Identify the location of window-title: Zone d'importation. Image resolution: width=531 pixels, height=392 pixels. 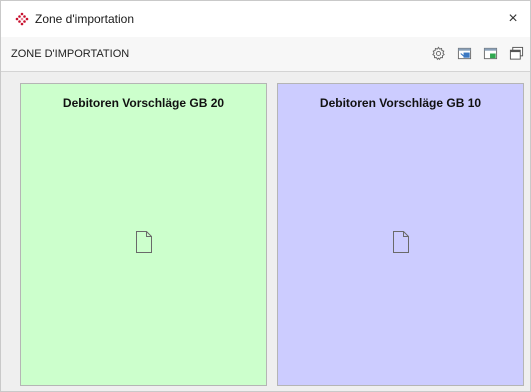
(85, 19).